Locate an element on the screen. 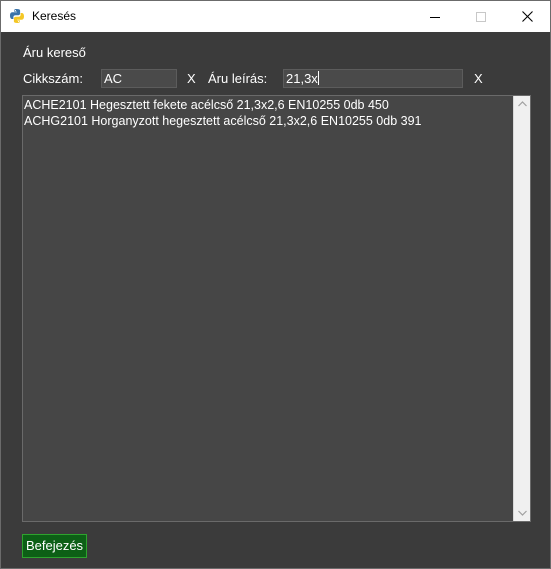 The image size is (551, 569). close-button is located at coordinates (527, 16).